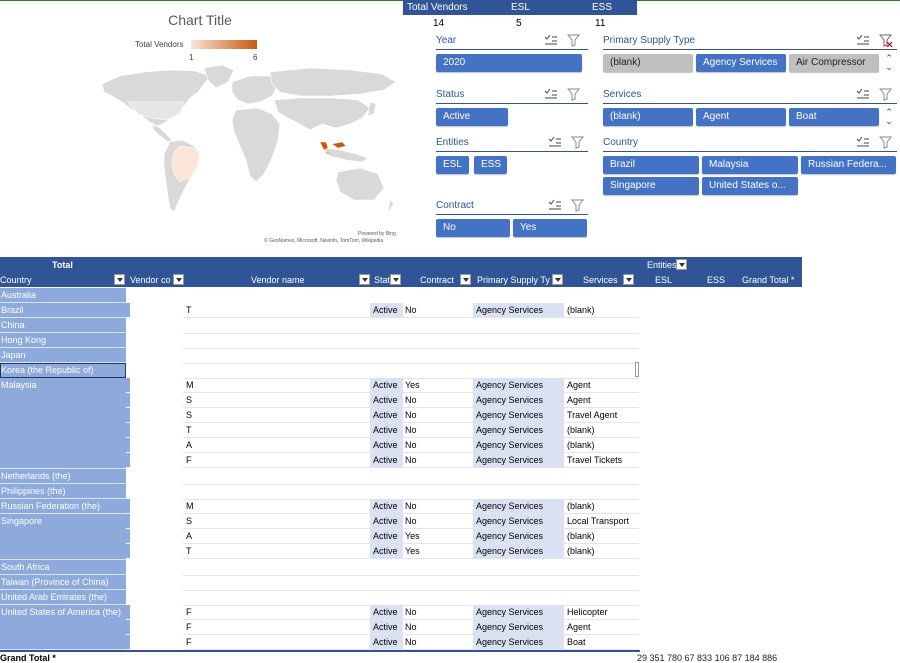 The height and width of the screenshot is (663, 900). What do you see at coordinates (587, 612) in the screenshot?
I see `services-cell: Helicopter` at bounding box center [587, 612].